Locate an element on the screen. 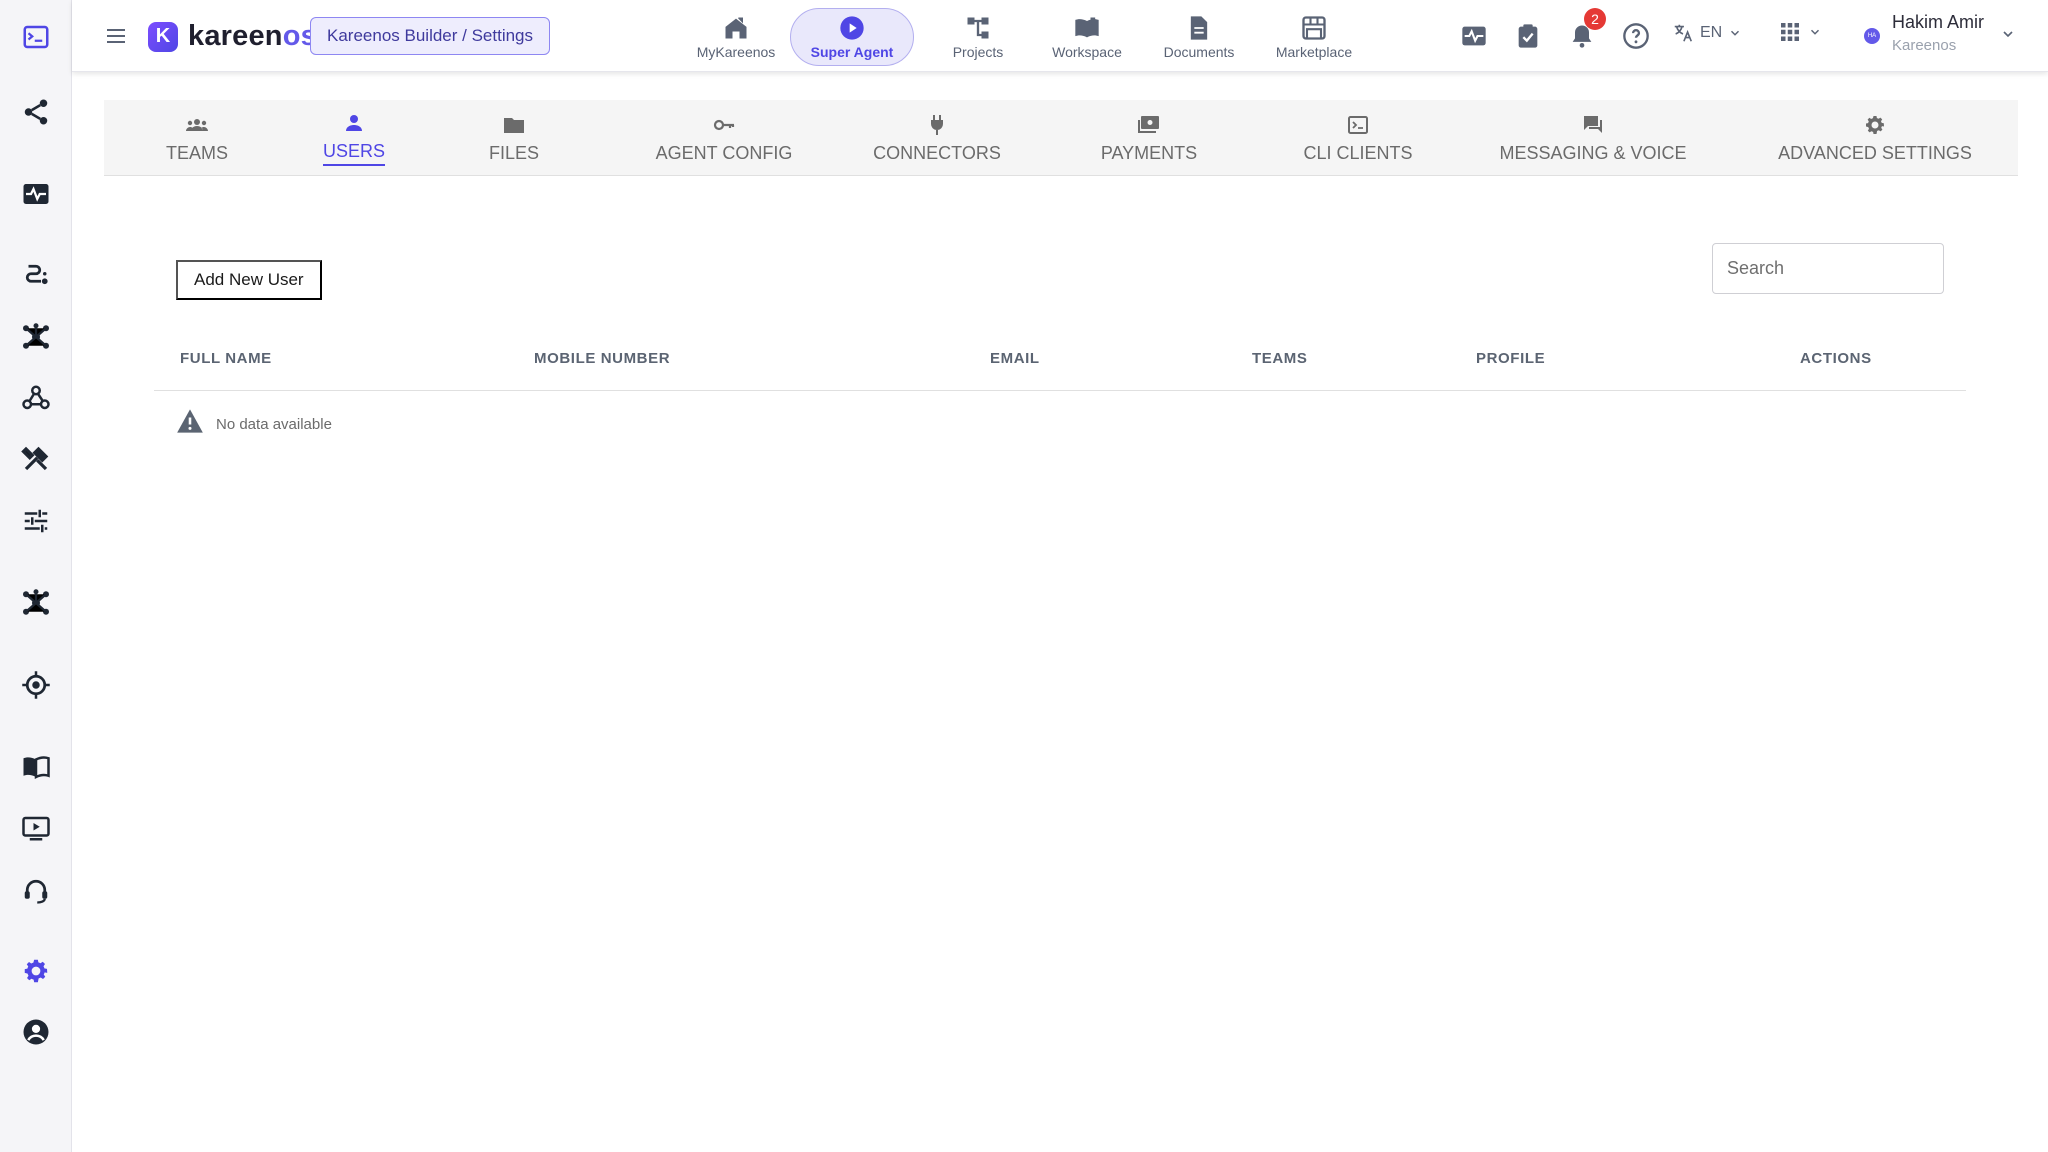  share-icon is located at coordinates (36, 112).